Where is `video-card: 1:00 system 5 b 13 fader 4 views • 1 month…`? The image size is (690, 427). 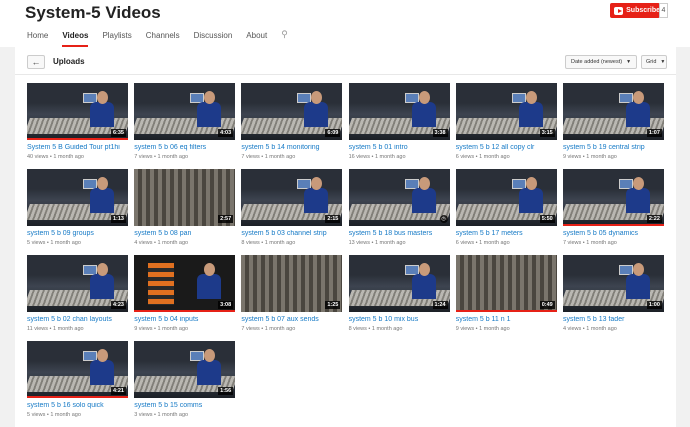
video-card: 1:00 system 5 b 13 fader 4 views • 1 month… is located at coordinates (613, 298).